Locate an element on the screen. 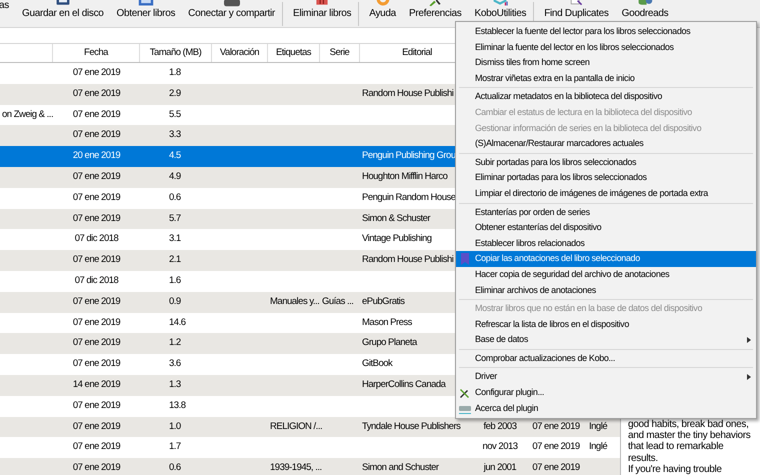 The width and height of the screenshot is (760, 475). table-cell: Mason Press is located at coordinates (387, 322).